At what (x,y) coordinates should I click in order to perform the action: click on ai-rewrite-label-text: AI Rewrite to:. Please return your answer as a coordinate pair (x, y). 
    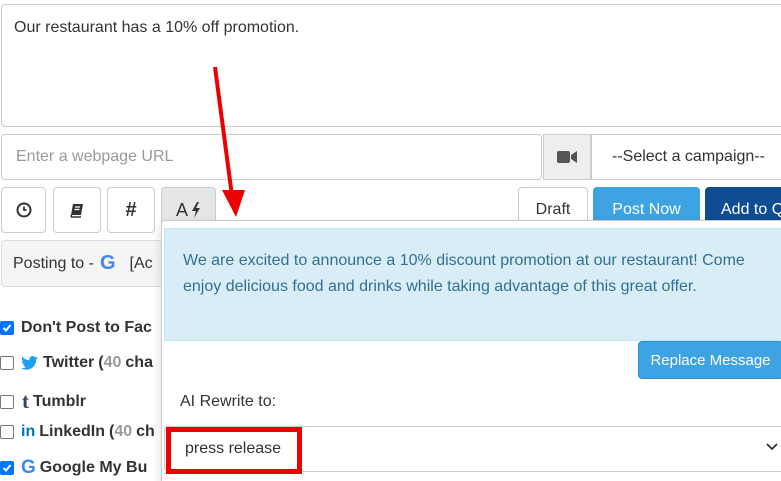
    Looking at the image, I should click on (228, 401).